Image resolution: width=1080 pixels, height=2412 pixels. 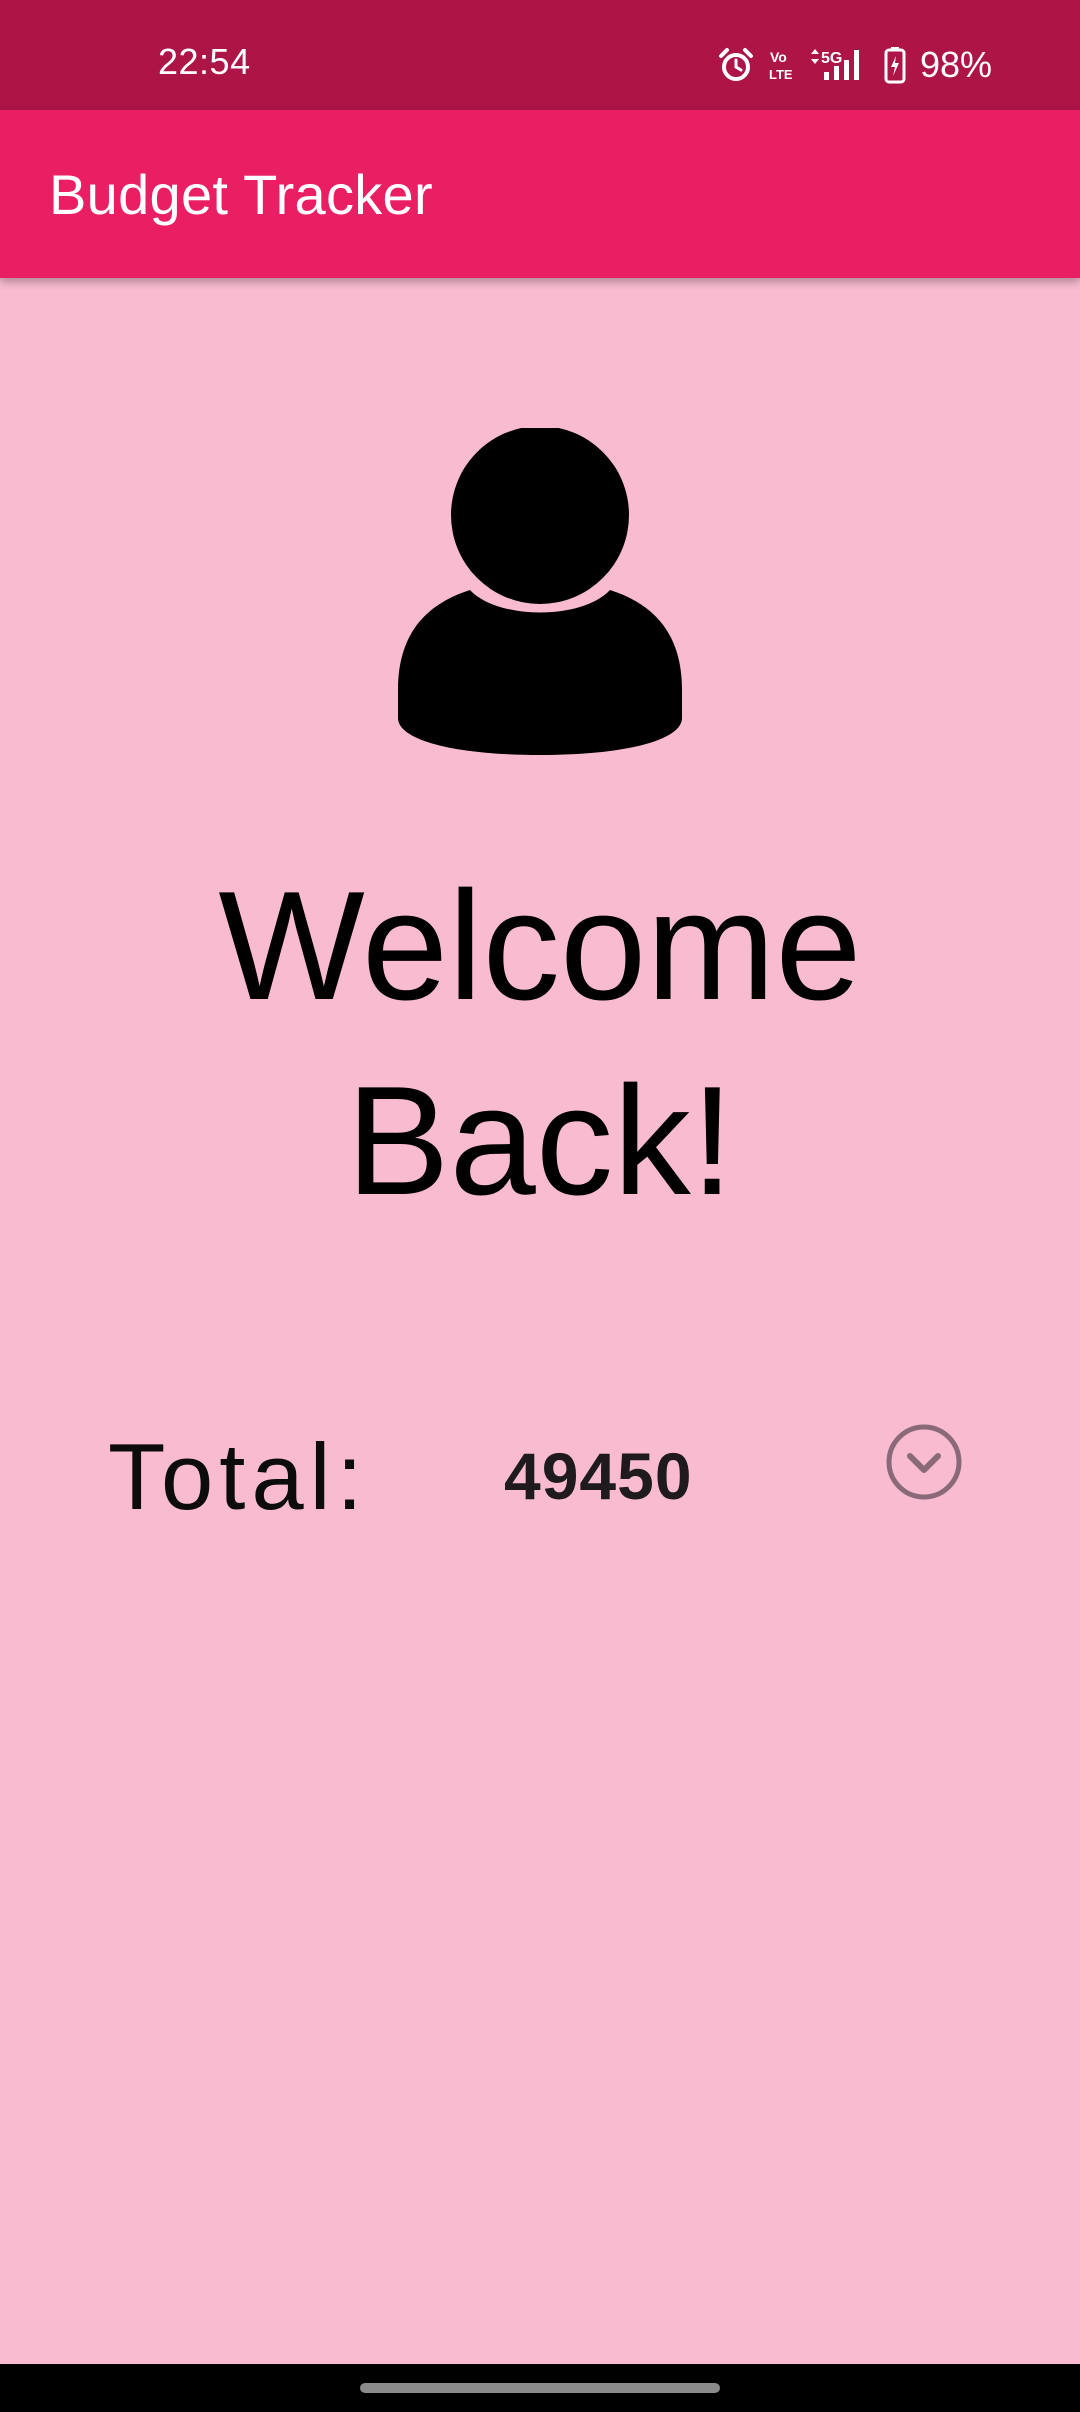 What do you see at coordinates (781, 74) in the screenshot?
I see `svg-text: LTE` at bounding box center [781, 74].